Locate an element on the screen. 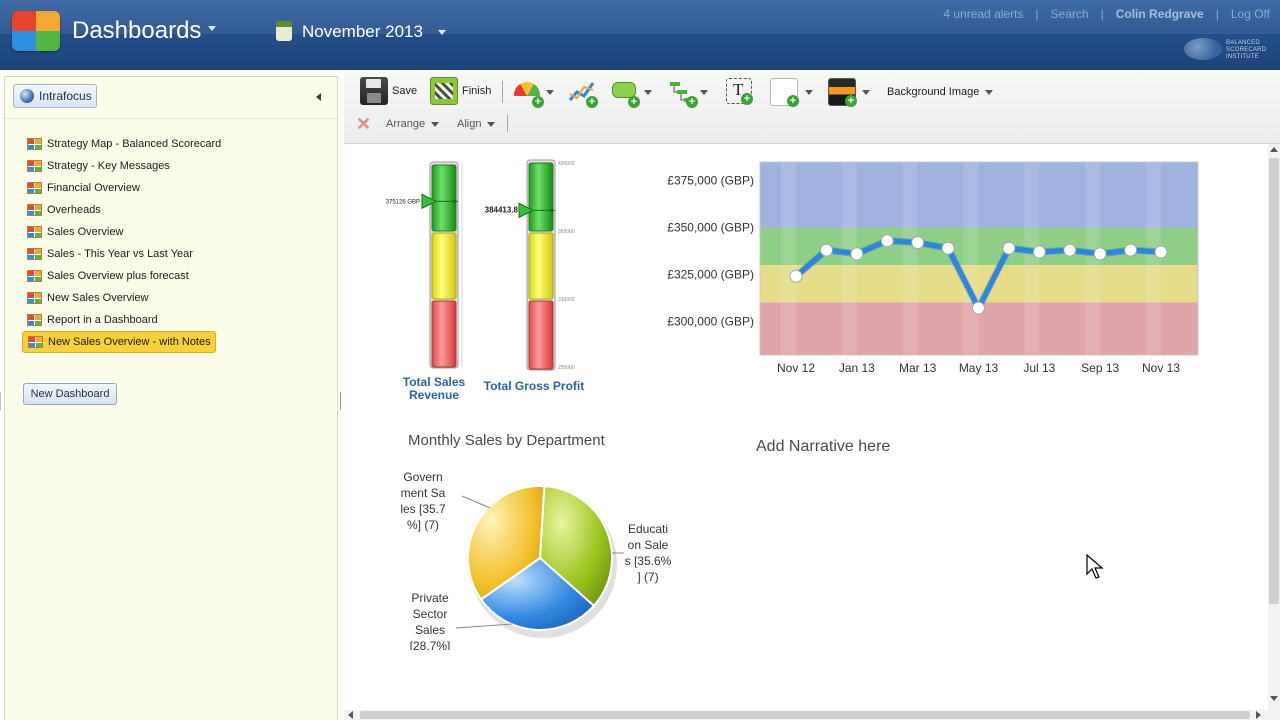  vertical-scrollbar is located at coordinates (1274, 427).